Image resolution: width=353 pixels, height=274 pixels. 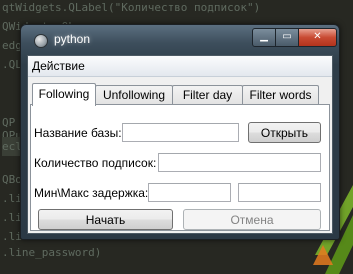 I want to click on db-name-label: Название базы:, so click(x=78, y=133).